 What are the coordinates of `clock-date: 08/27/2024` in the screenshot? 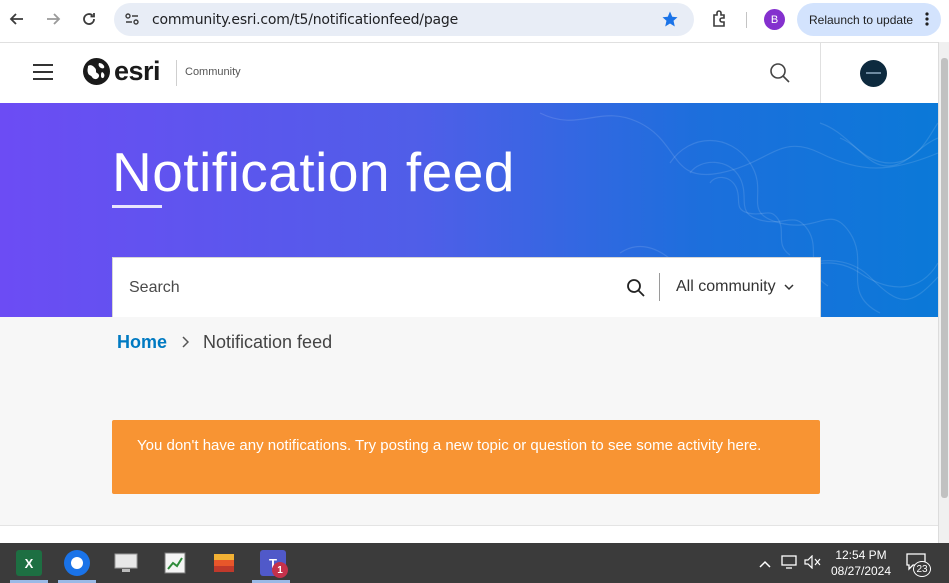 It's located at (861, 571).